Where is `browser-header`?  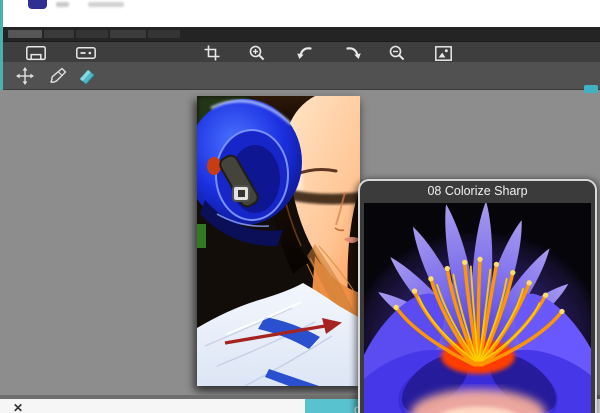 browser-header is located at coordinates (300, 13).